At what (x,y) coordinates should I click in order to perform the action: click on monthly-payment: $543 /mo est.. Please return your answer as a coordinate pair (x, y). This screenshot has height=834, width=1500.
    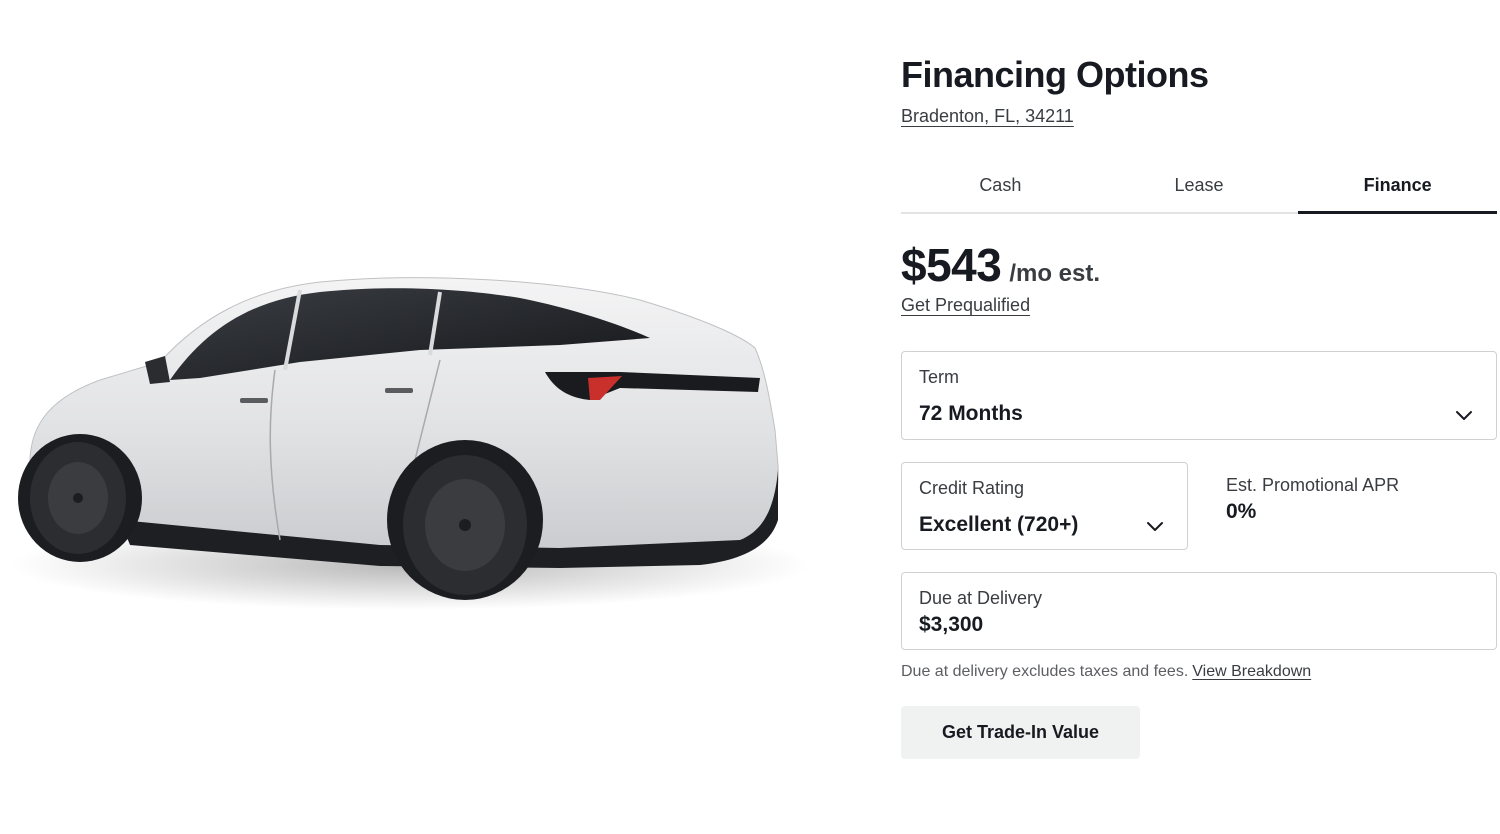
    Looking at the image, I should click on (1000, 265).